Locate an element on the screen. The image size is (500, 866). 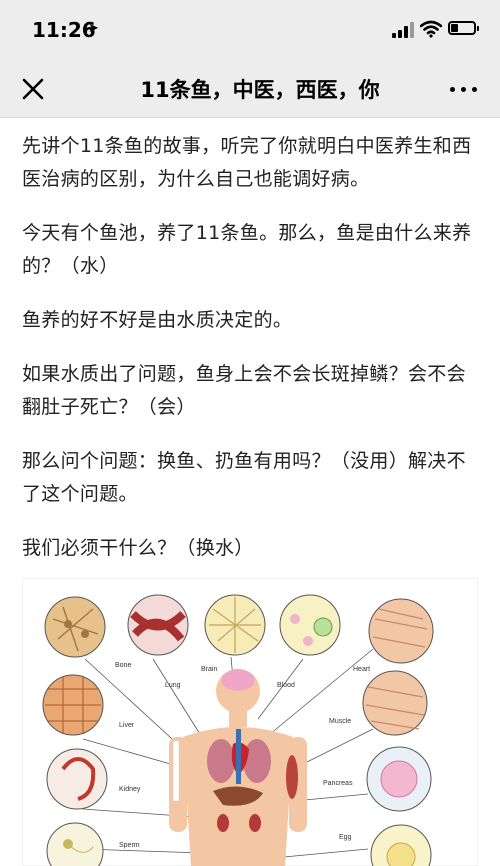
more-button is located at coordinates (464, 89).